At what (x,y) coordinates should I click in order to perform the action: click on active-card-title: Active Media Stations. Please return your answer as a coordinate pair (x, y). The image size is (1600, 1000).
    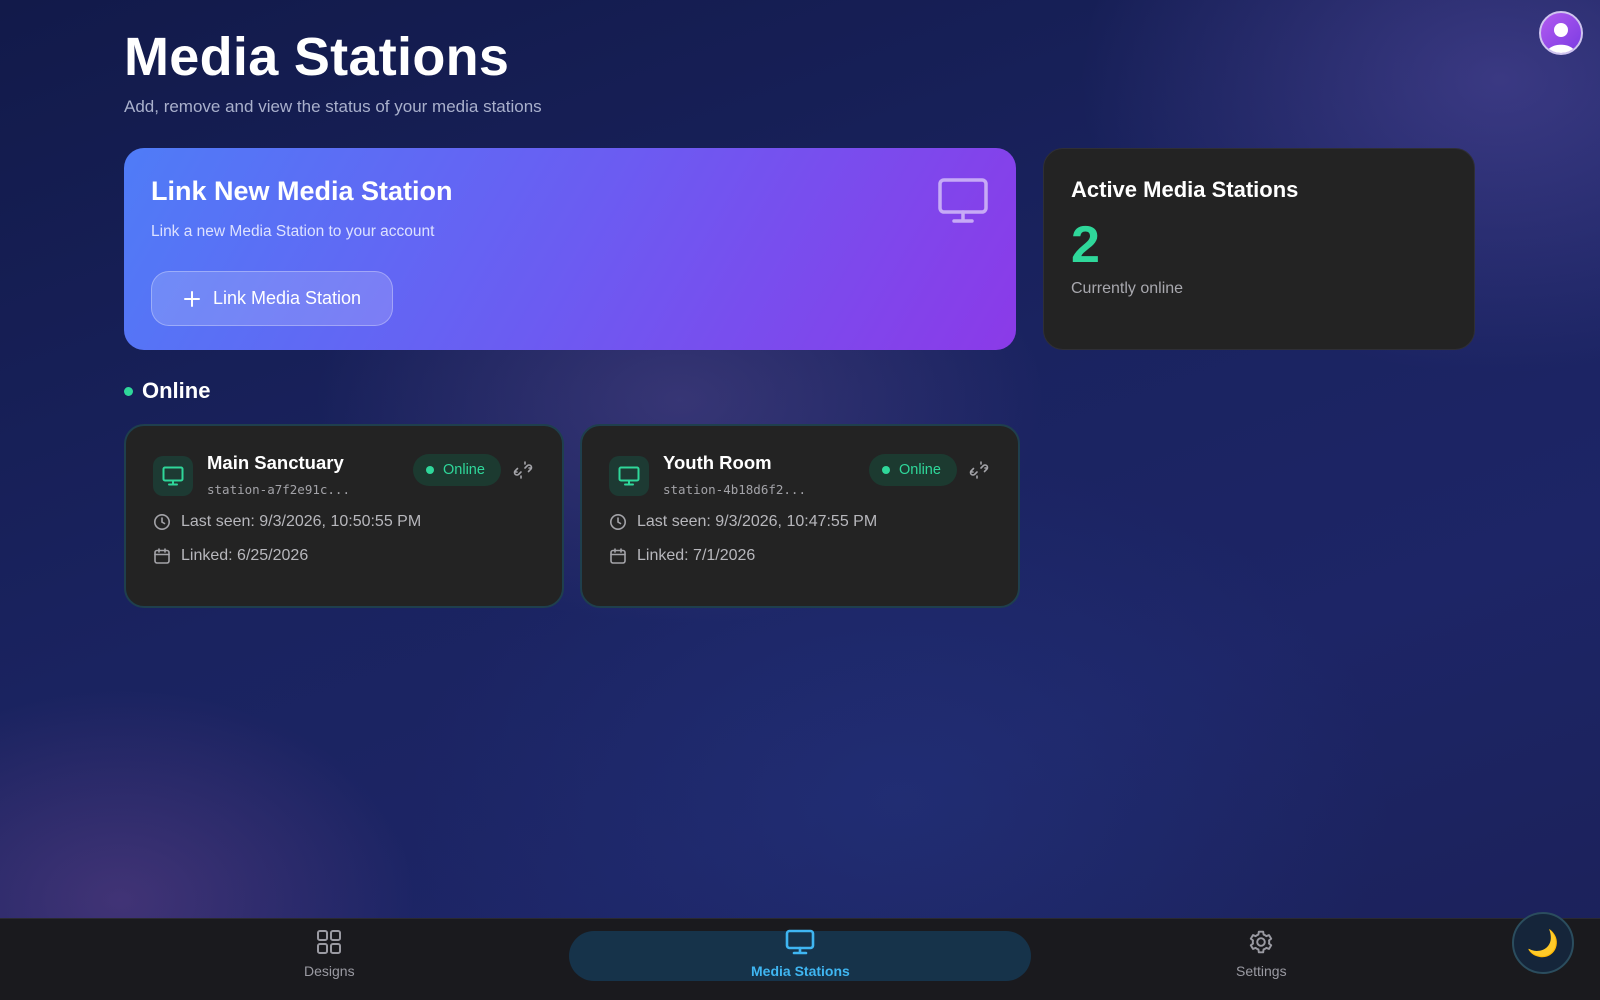
    Looking at the image, I should click on (1185, 189).